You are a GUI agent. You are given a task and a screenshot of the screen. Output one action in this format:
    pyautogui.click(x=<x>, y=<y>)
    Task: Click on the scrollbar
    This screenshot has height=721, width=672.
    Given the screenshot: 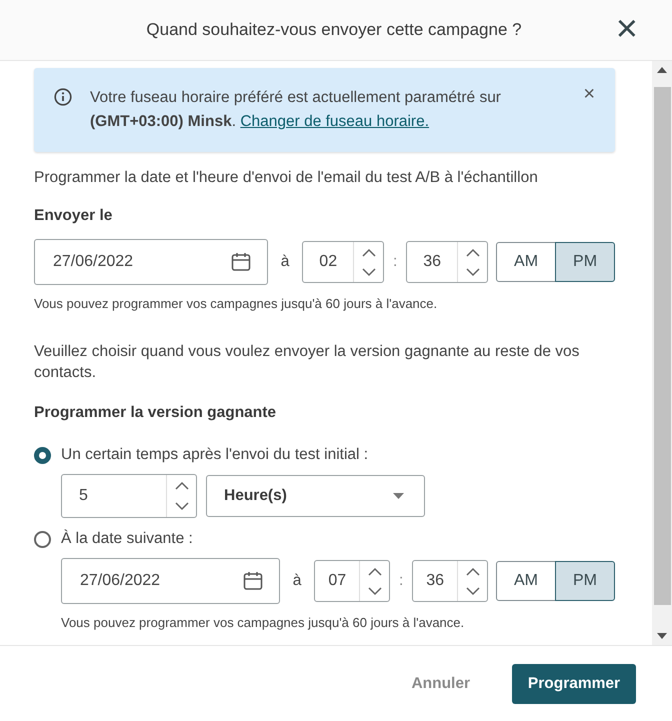 What is the action you would take?
    pyautogui.click(x=662, y=353)
    